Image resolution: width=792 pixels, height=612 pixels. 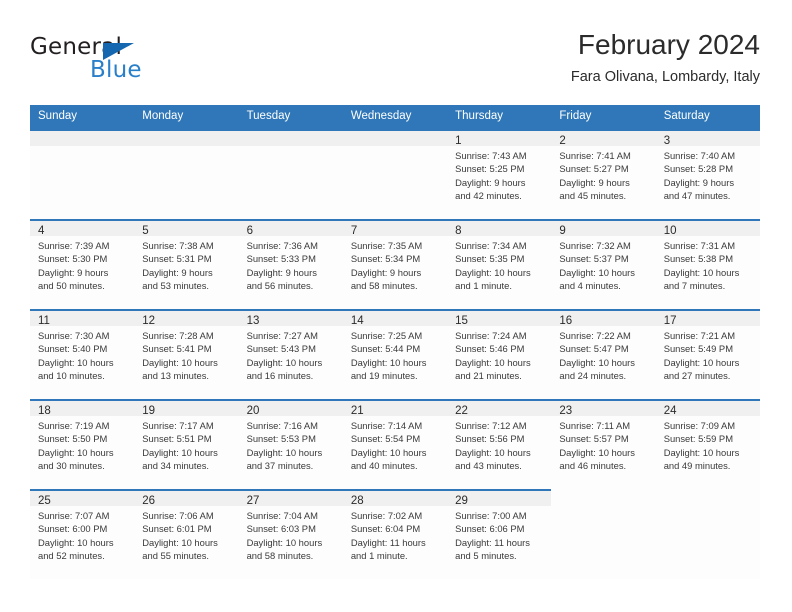 What do you see at coordinates (491, 425) in the screenshot?
I see `sunrise-text: Sunrise: 7:12 AM` at bounding box center [491, 425].